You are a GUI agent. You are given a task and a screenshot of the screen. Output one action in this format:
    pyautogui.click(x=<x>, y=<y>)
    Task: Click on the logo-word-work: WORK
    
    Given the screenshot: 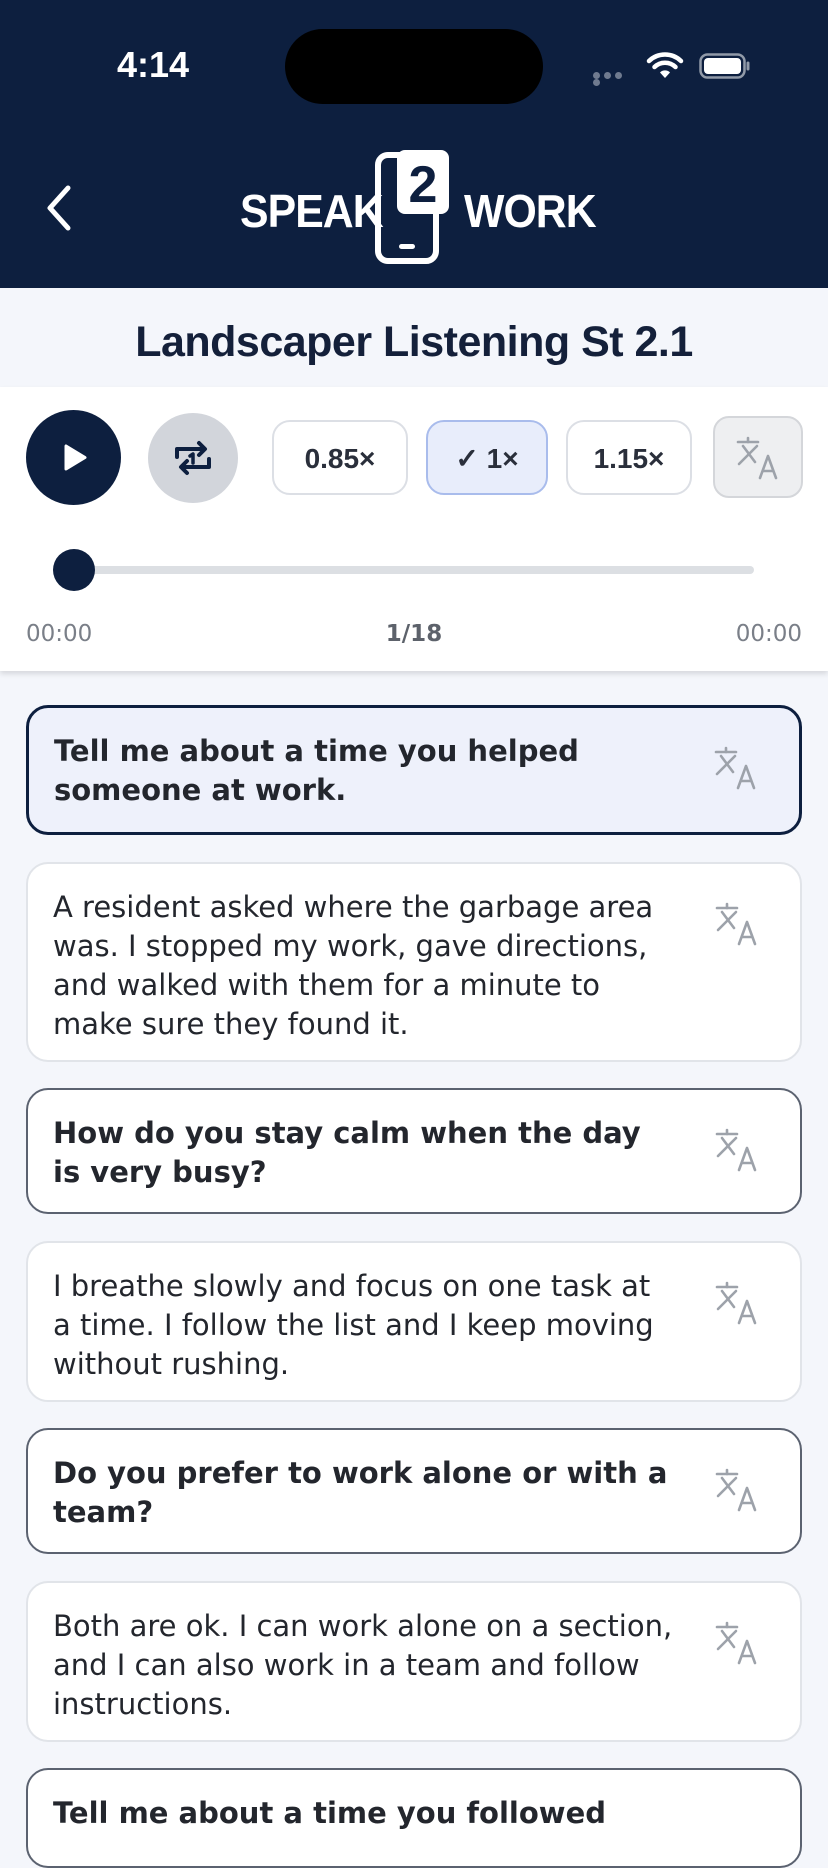 What is the action you would take?
    pyautogui.click(x=530, y=211)
    